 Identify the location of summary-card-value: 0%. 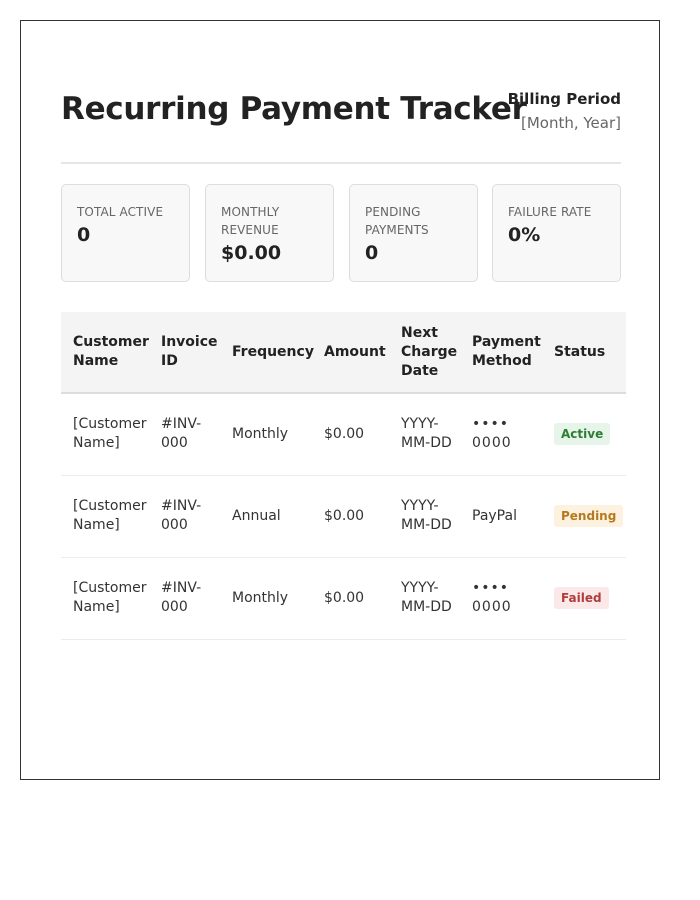
(524, 235).